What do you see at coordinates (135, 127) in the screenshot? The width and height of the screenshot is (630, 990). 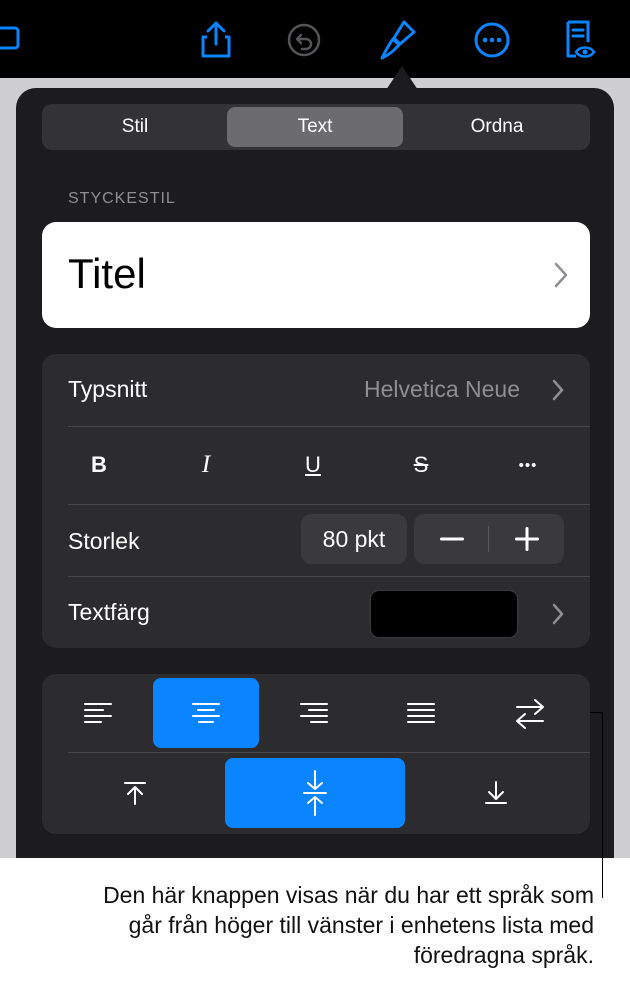 I see `tab-stil: Stil` at bounding box center [135, 127].